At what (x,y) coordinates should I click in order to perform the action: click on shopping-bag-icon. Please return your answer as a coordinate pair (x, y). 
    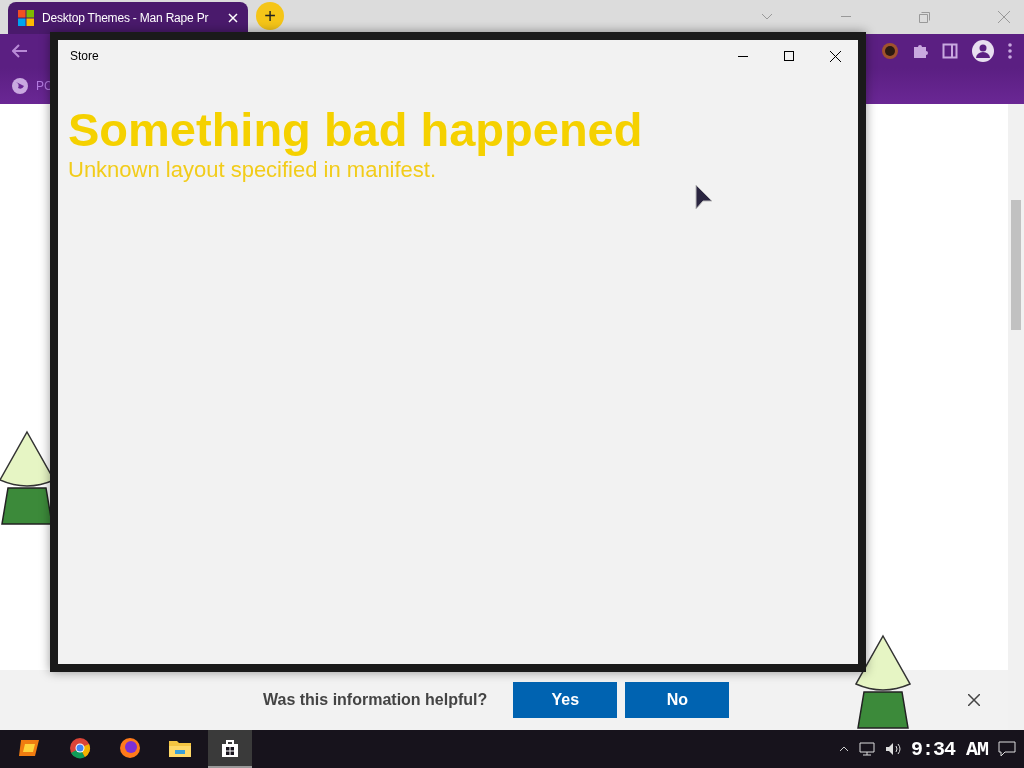
    Looking at the image, I should click on (230, 748).